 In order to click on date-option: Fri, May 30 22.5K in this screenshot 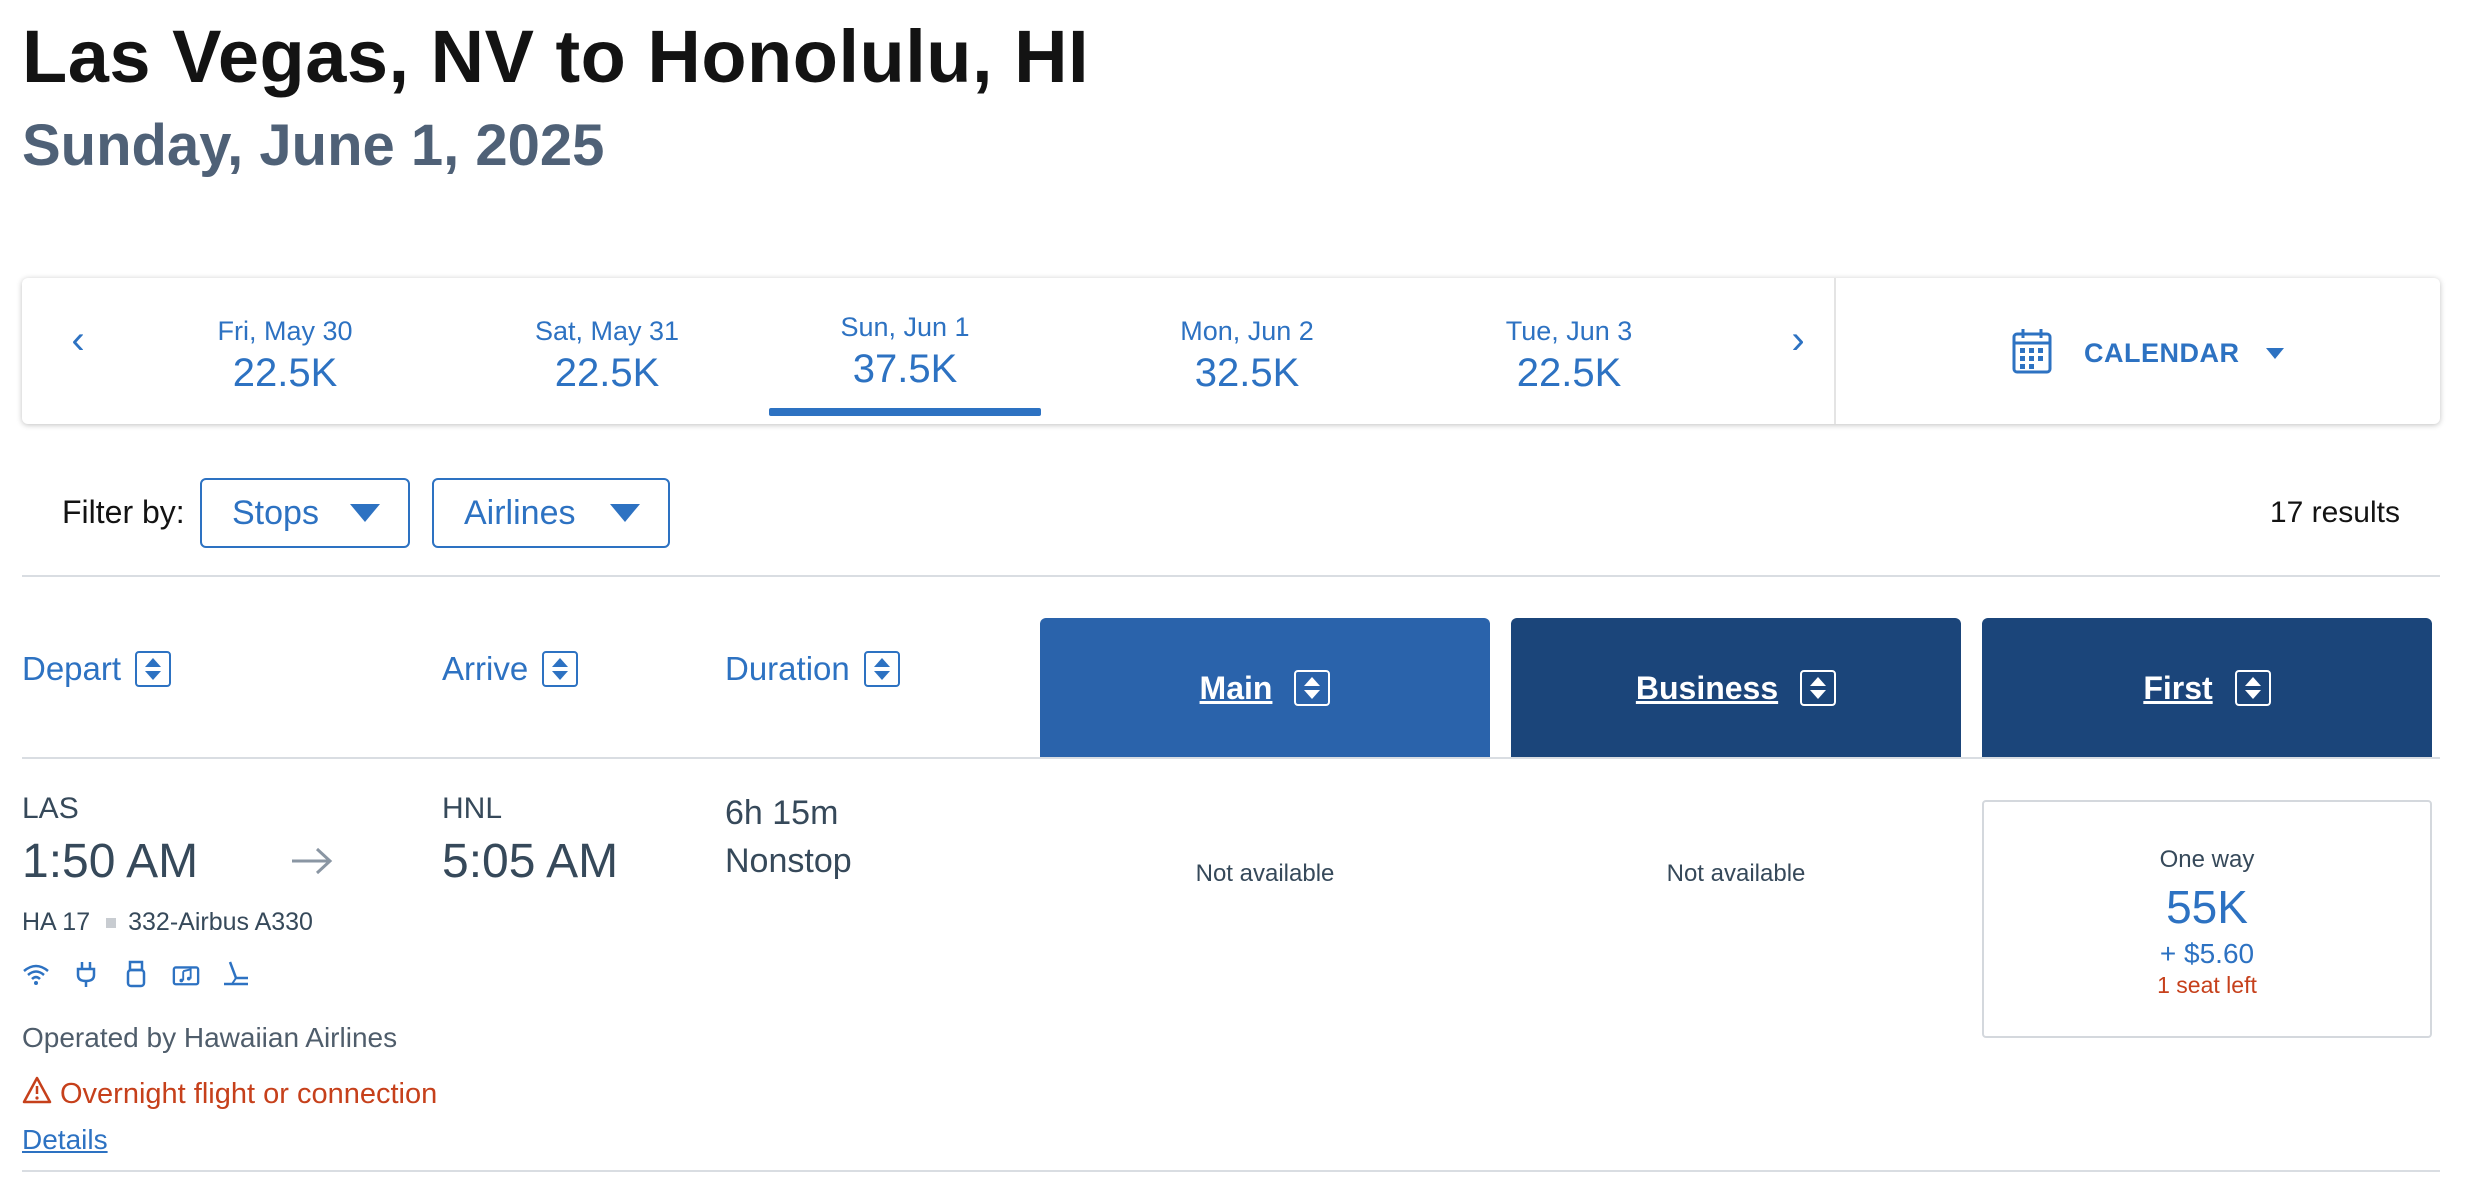, I will do `click(285, 356)`.